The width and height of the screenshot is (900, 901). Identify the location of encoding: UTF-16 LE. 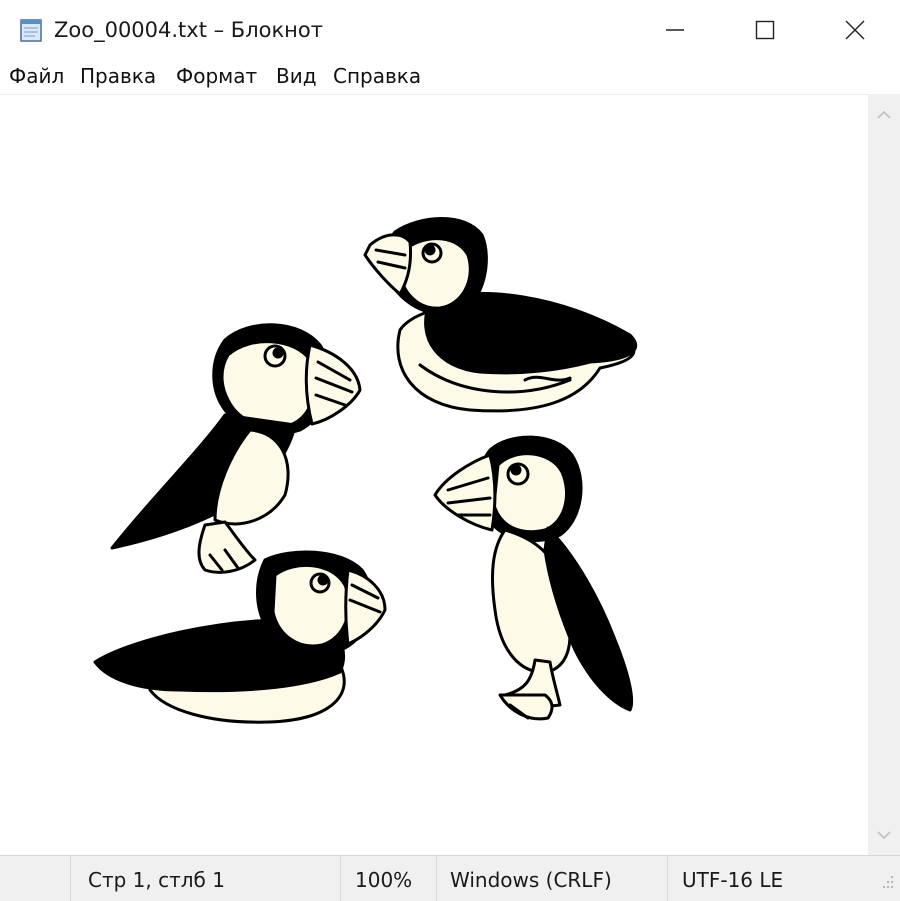
(733, 880).